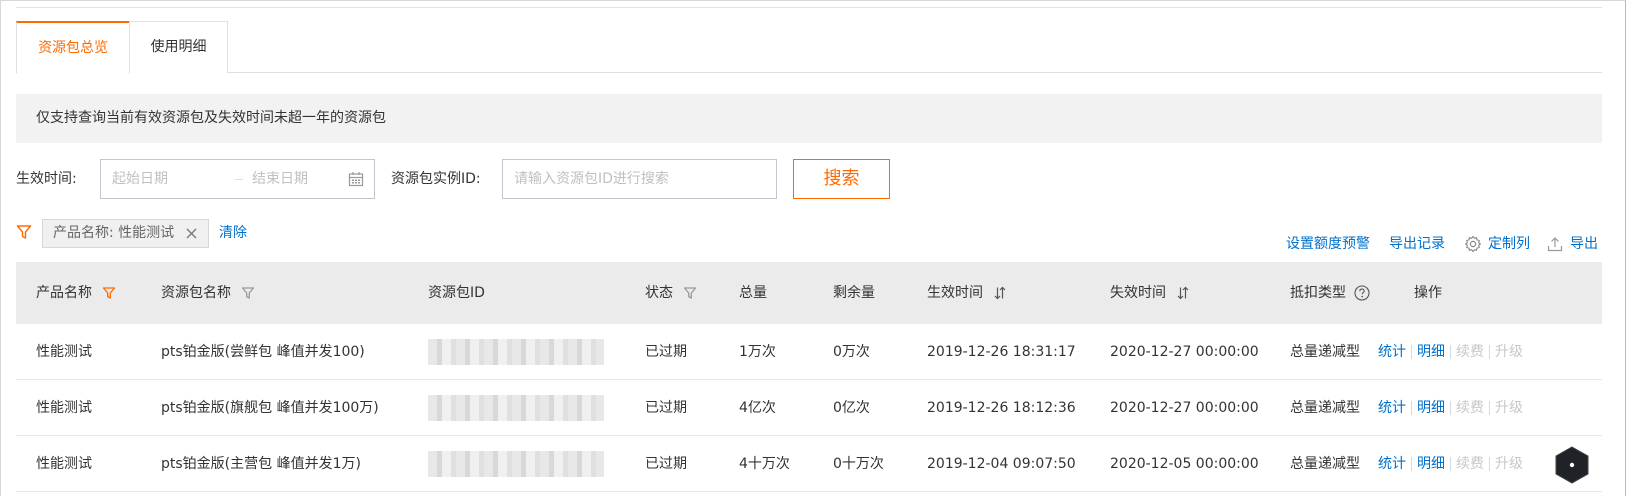 The height and width of the screenshot is (496, 1626). What do you see at coordinates (1318, 293) in the screenshot?
I see `col-deduct-type-label: 抵扣类型` at bounding box center [1318, 293].